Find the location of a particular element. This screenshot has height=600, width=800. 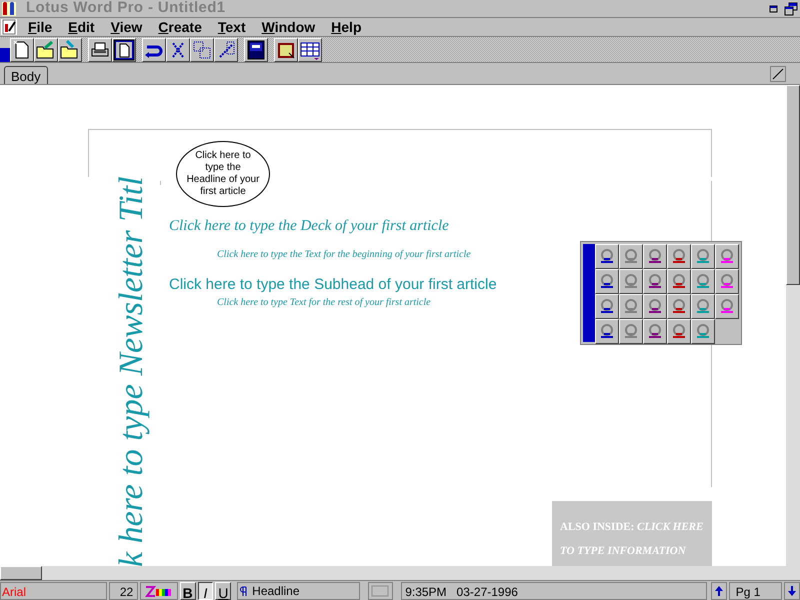

text-style-button: U is located at coordinates (223, 591).